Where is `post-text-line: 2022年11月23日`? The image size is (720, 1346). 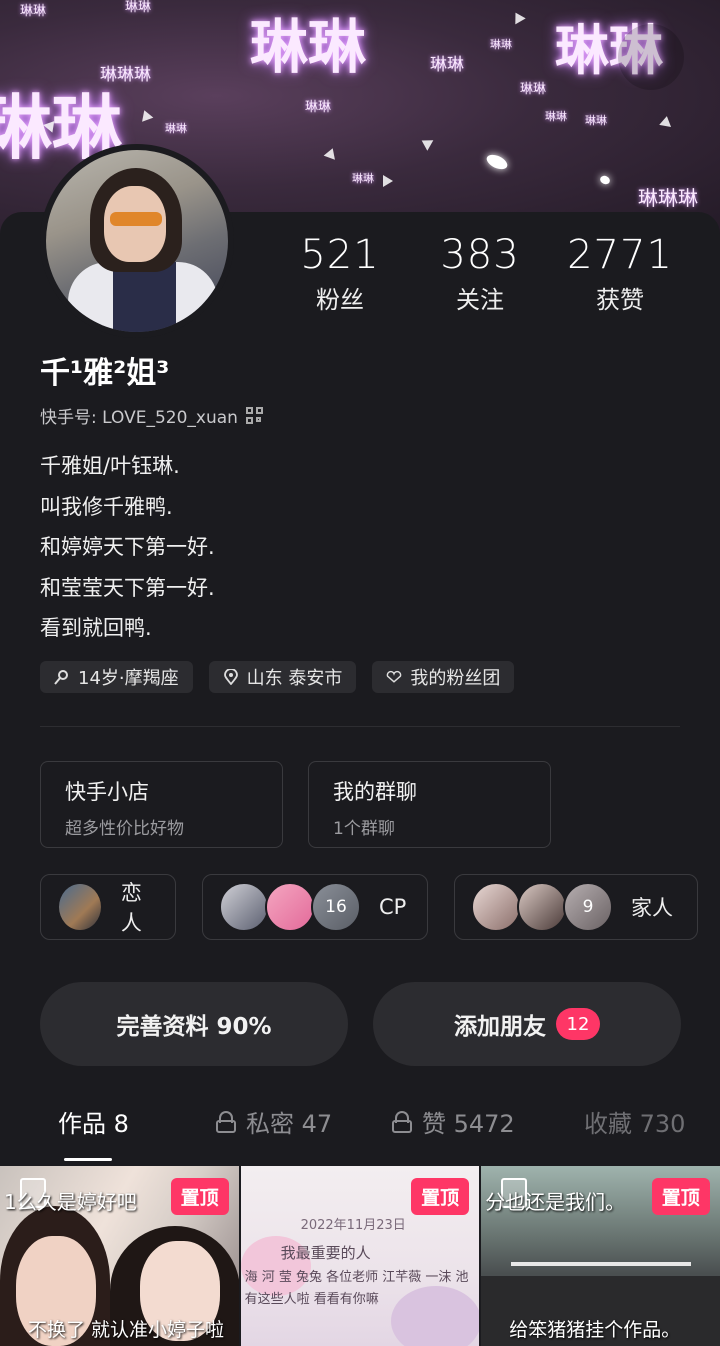 post-text-line: 2022年11月23日 is located at coordinates (353, 1225).